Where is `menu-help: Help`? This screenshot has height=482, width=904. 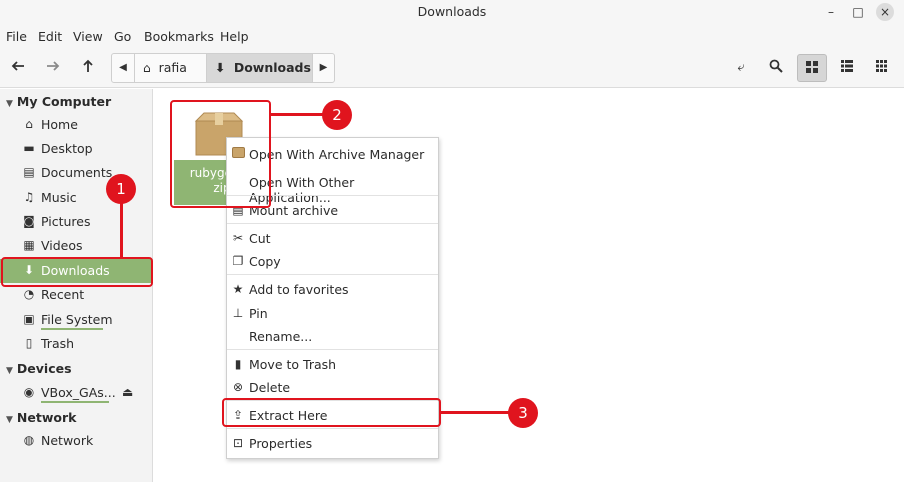
menu-help: Help is located at coordinates (234, 36).